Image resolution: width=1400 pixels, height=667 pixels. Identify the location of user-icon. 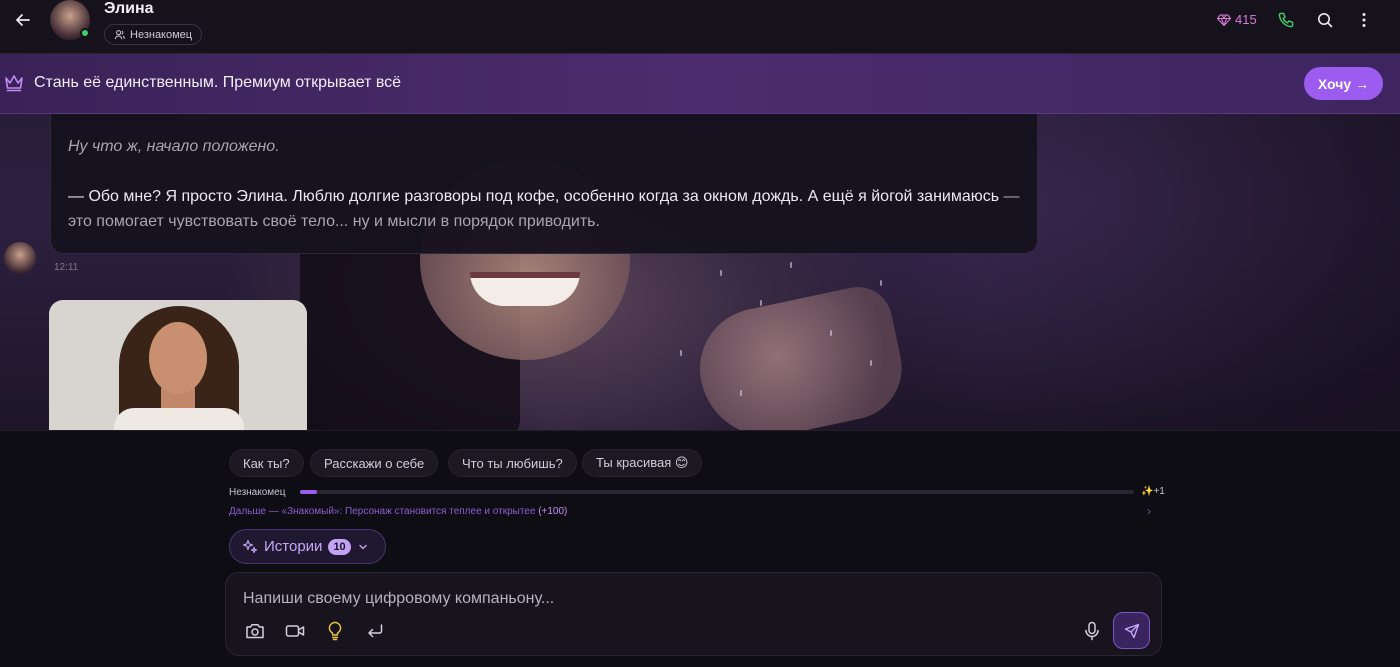
(119, 35).